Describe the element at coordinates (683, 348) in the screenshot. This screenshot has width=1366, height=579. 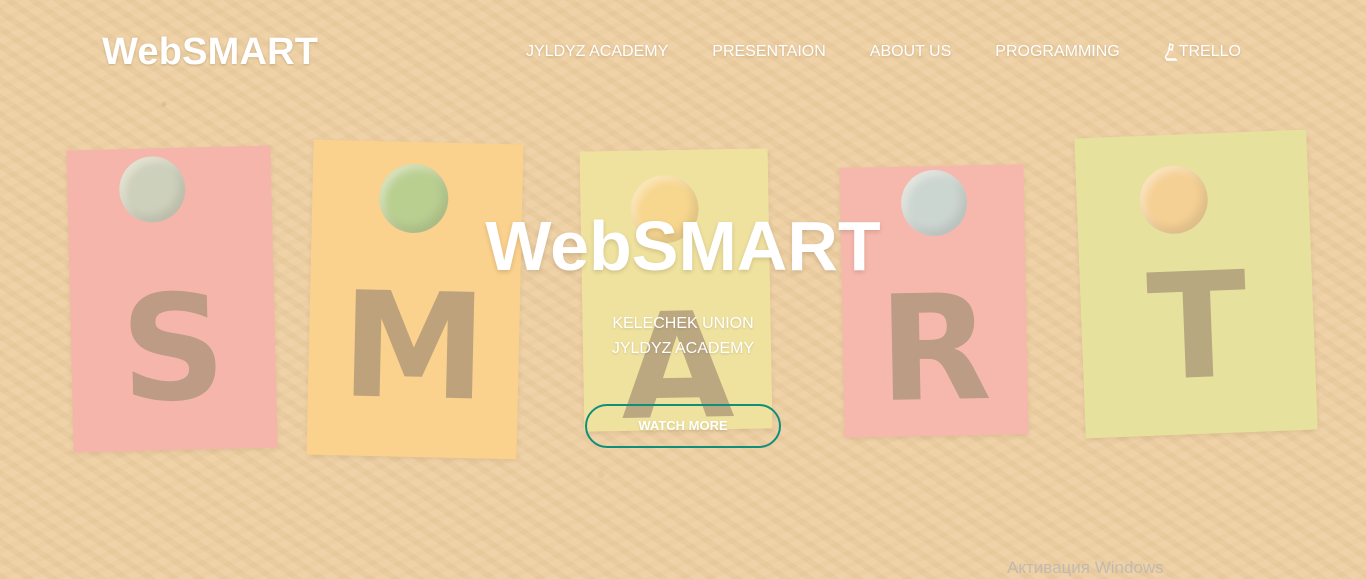
I see `subtitle-line-2: JYLDYZ ACADEMY` at that location.